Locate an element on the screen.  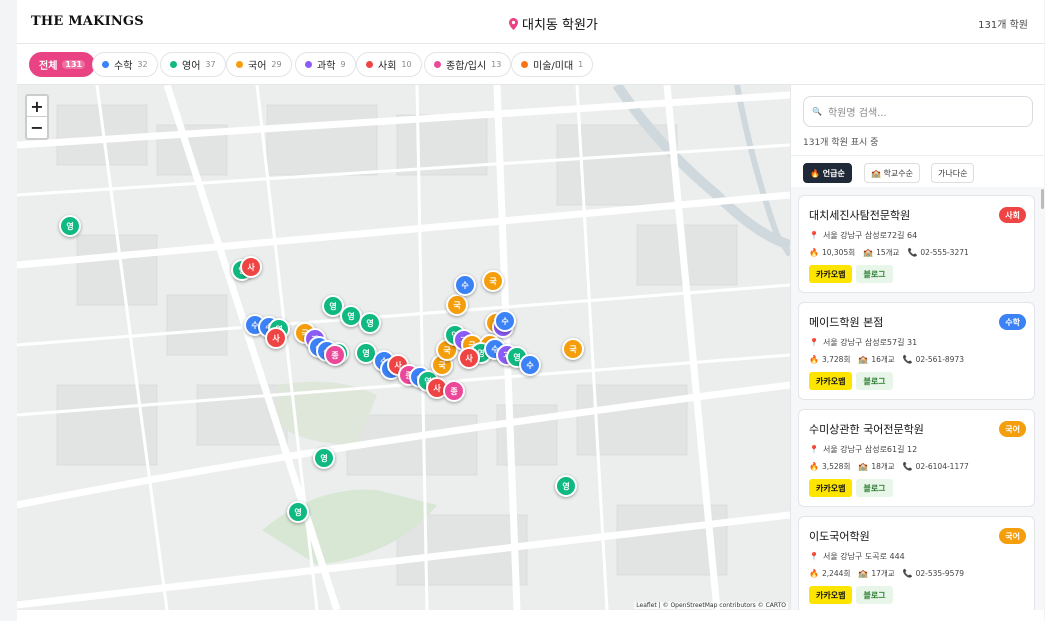
academy-name: 수미상관한 국어전문학원 is located at coordinates (866, 429).